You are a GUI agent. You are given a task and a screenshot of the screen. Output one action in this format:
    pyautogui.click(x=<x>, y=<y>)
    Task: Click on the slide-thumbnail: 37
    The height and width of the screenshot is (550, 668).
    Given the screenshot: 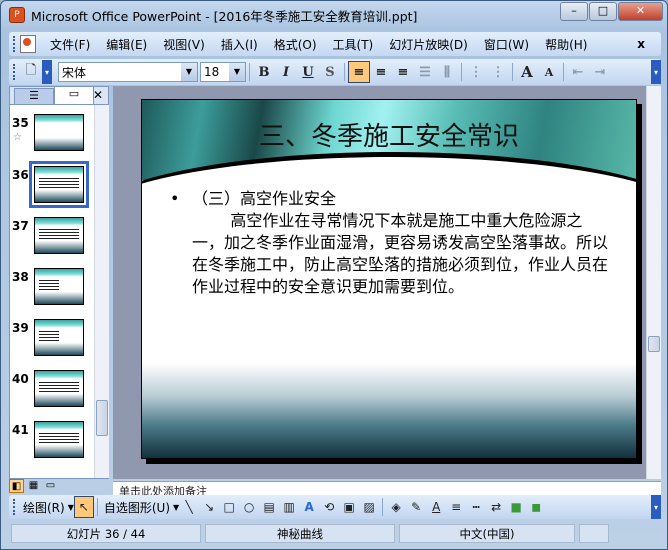 What is the action you would take?
    pyautogui.click(x=52, y=237)
    